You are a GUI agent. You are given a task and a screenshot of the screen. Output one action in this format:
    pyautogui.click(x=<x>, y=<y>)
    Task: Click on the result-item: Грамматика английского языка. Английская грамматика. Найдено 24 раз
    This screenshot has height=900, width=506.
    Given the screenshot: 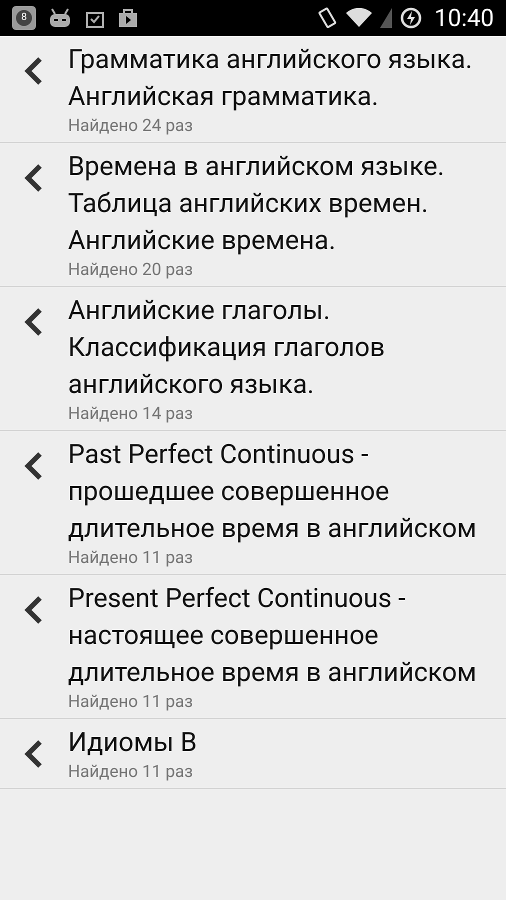 What is the action you would take?
    pyautogui.click(x=253, y=89)
    